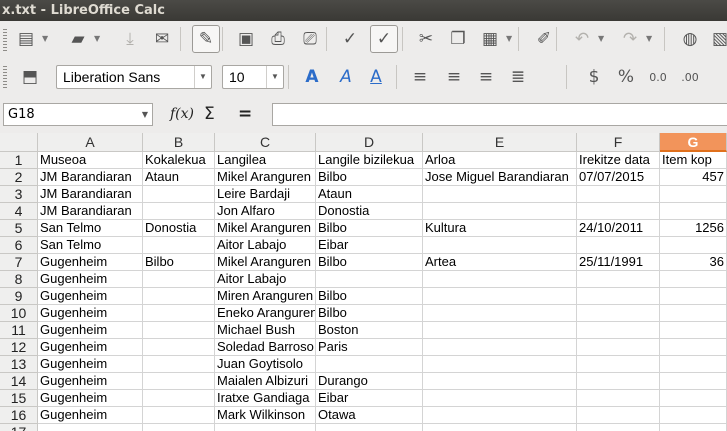 Image resolution: width=727 pixels, height=431 pixels. Describe the element at coordinates (369, 398) in the screenshot. I see `cell-d15: Eibar` at that location.